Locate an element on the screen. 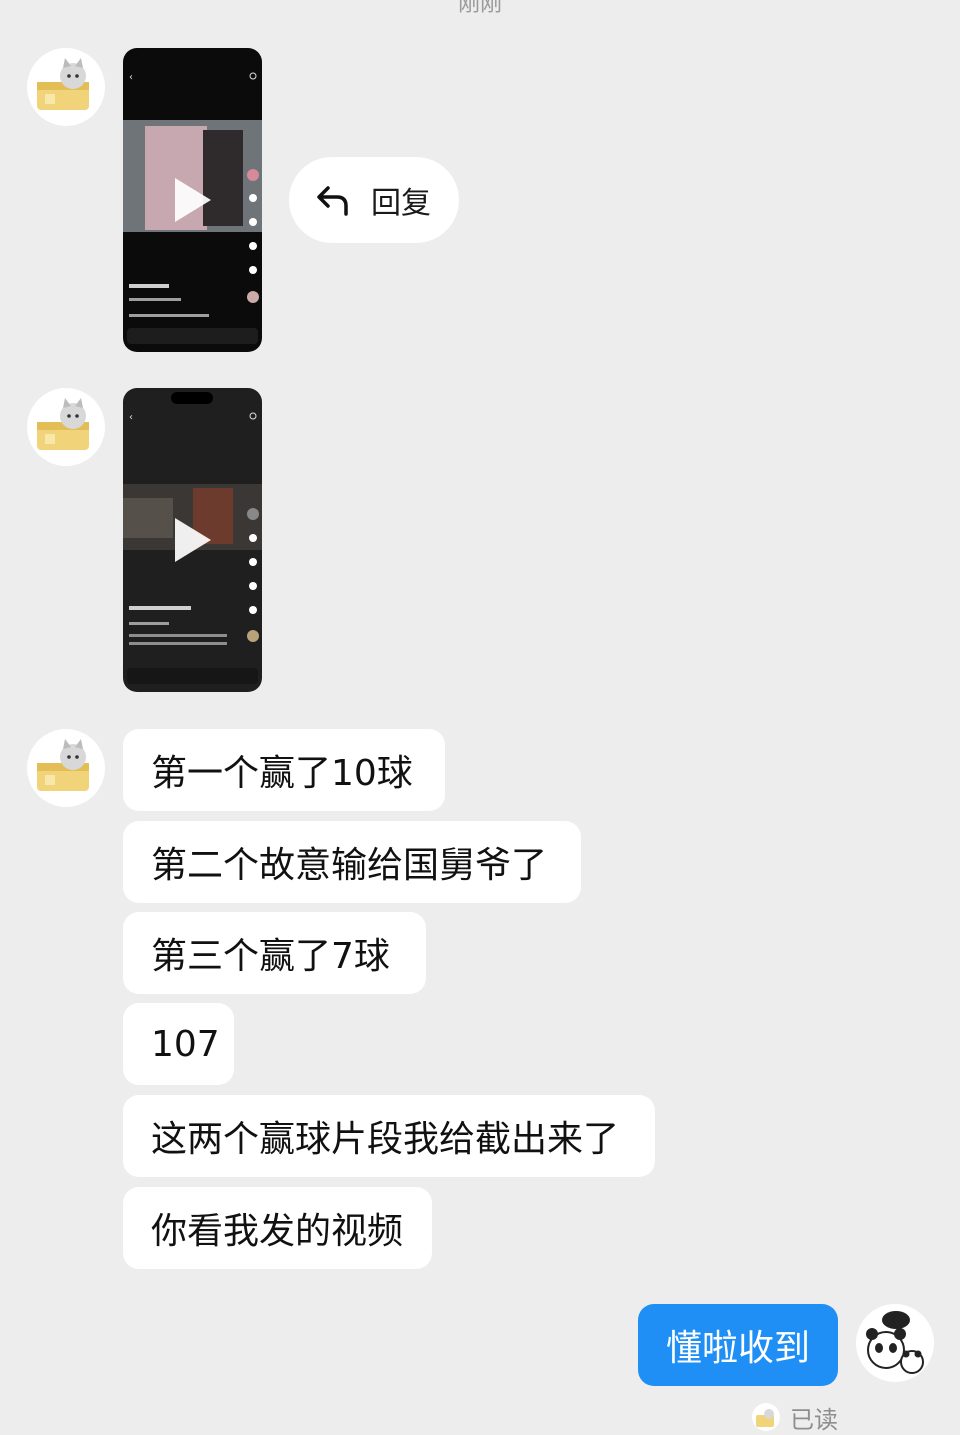 The height and width of the screenshot is (1435, 960). video-message-1: ‹ is located at coordinates (192, 200).